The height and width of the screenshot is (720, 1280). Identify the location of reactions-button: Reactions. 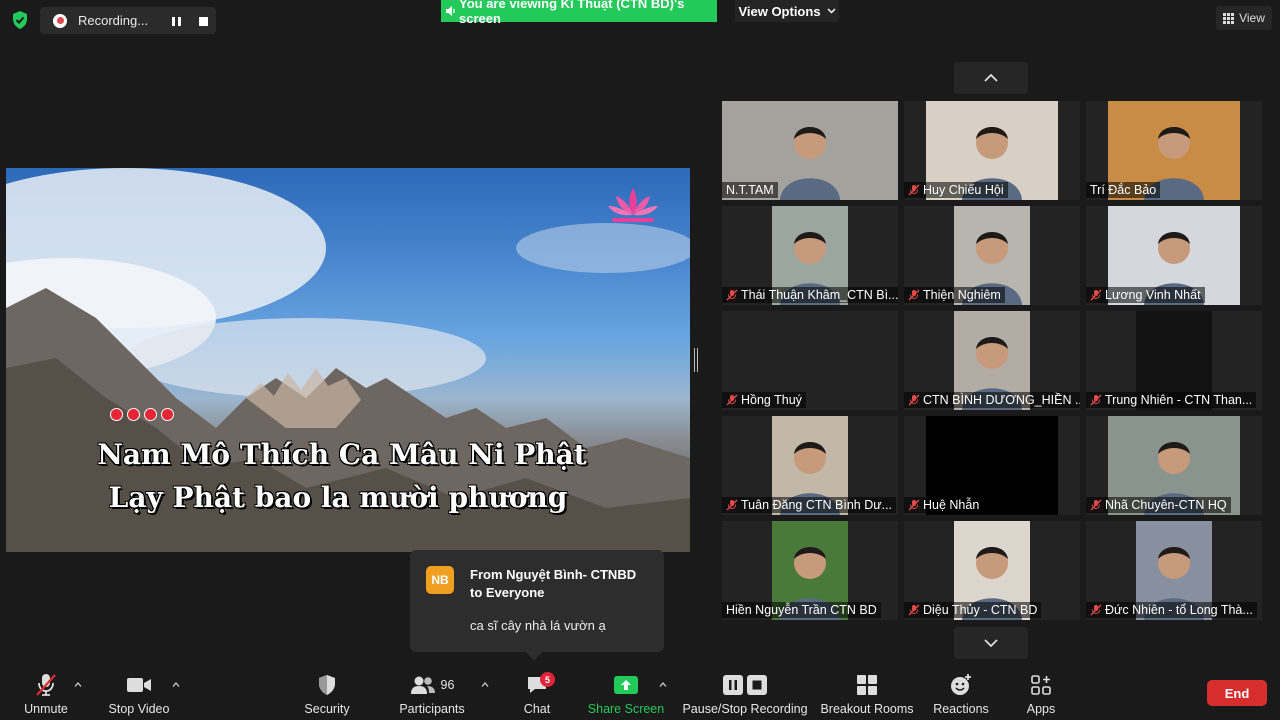
(961, 691).